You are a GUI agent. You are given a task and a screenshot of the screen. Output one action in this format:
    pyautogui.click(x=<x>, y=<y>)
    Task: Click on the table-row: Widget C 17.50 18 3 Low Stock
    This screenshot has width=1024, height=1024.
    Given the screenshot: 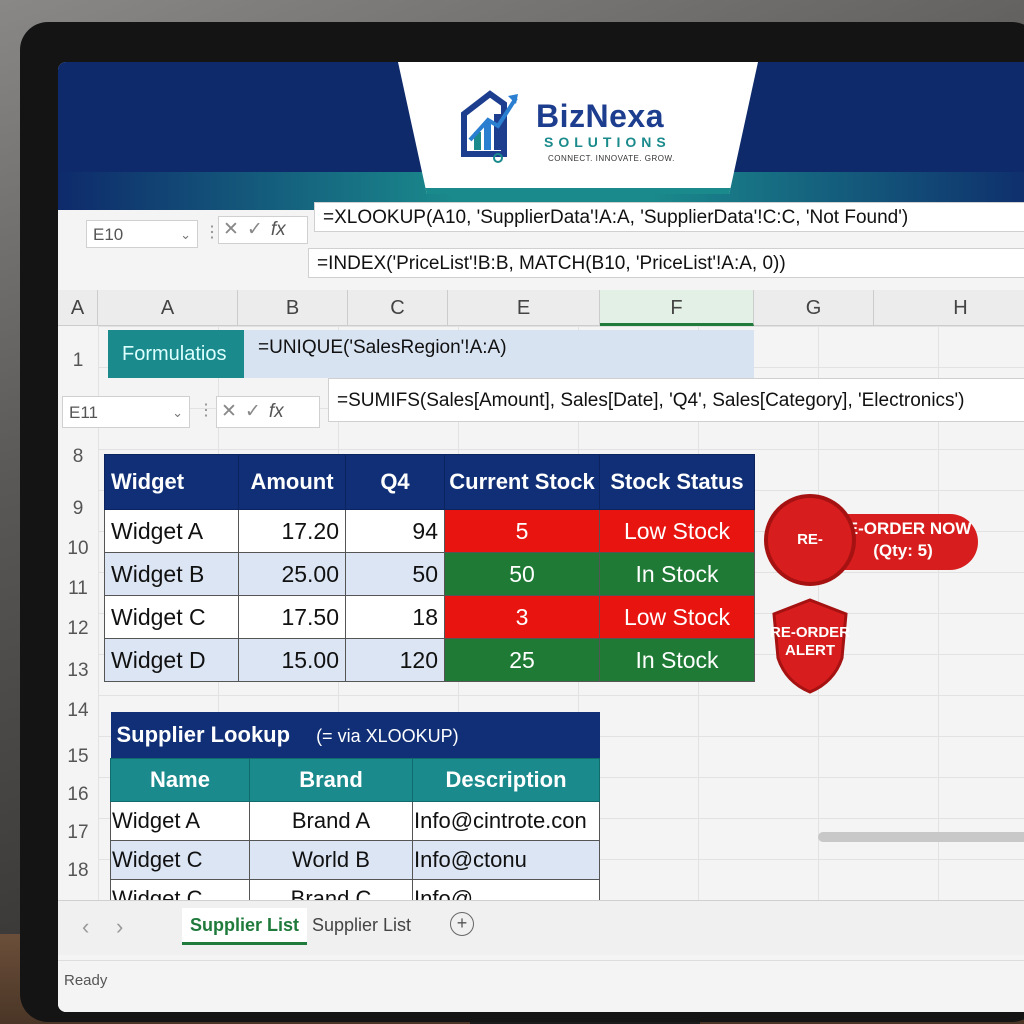 What is the action you would take?
    pyautogui.click(x=429, y=617)
    